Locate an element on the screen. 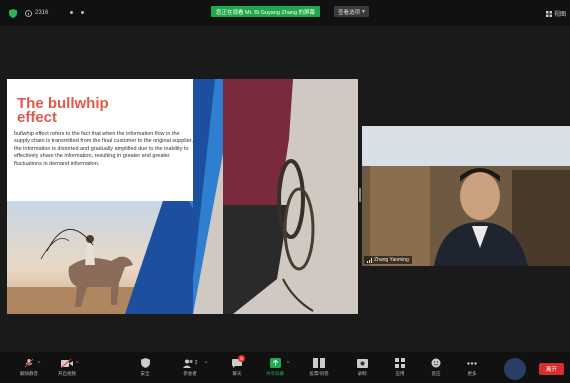 The width and height of the screenshot is (570, 383). participant-name: Zhang Yanming is located at coordinates (391, 260).